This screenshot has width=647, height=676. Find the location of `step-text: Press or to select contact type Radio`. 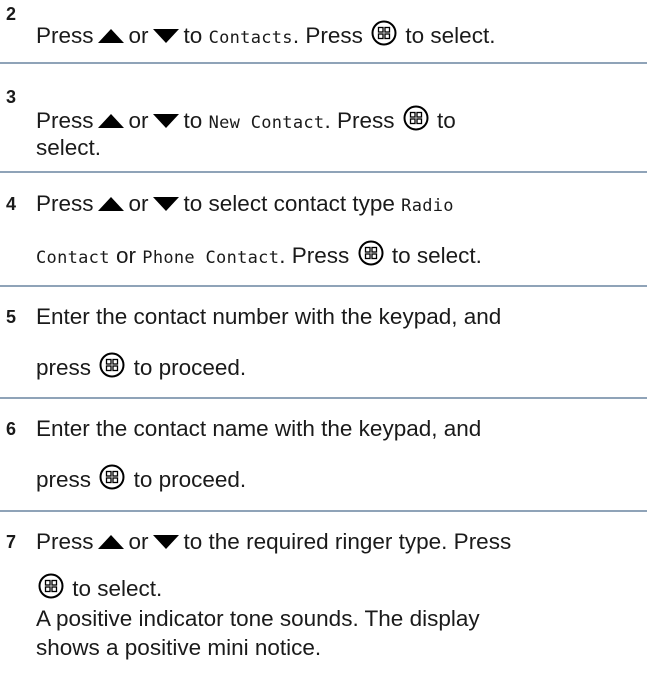

step-text: Press or to select contact type Radio is located at coordinates (245, 203).